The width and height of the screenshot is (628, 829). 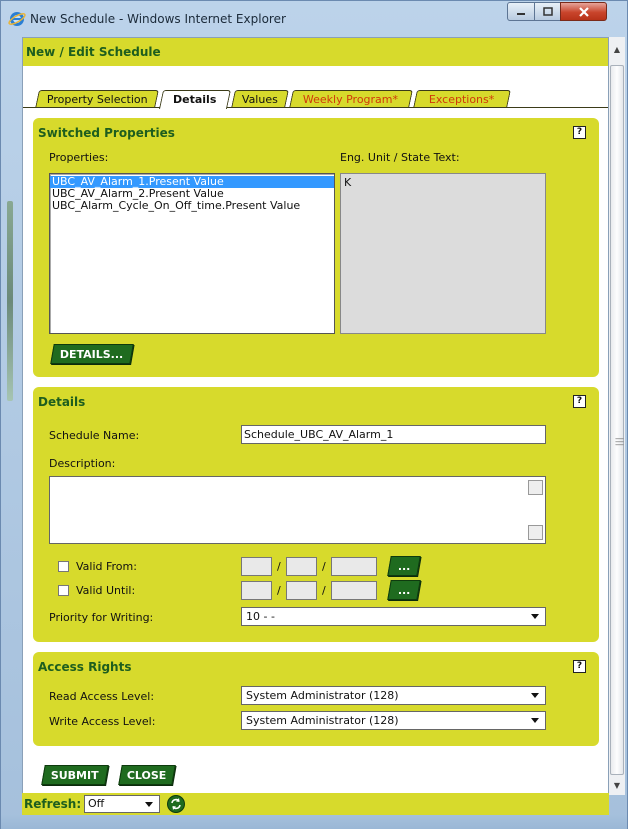 I want to click on tab-details: Details, so click(x=195, y=99).